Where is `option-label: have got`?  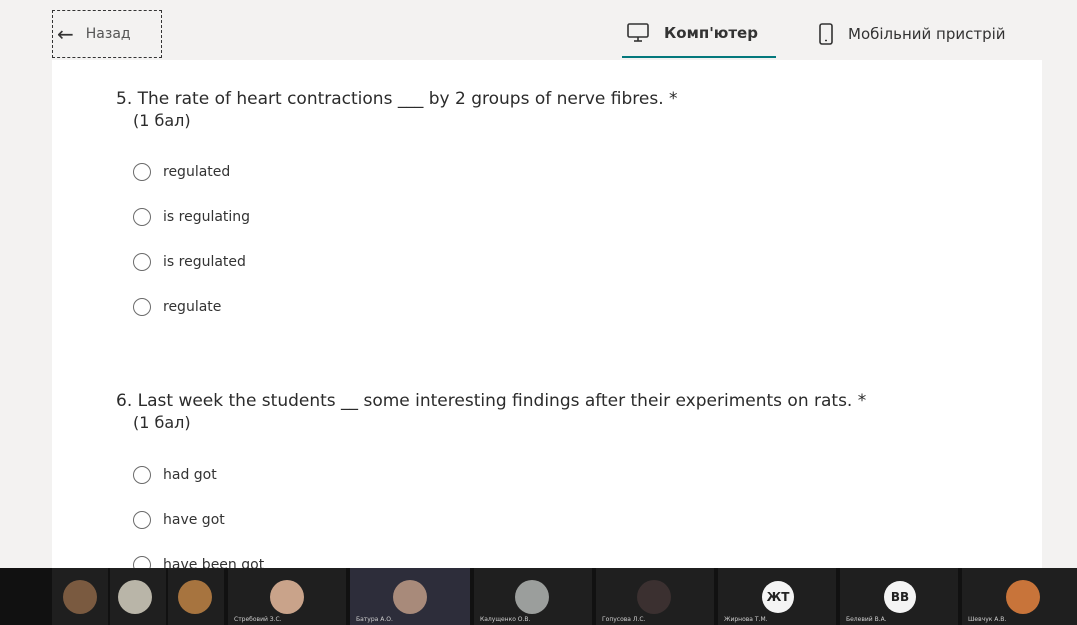
option-label: have got is located at coordinates (194, 519).